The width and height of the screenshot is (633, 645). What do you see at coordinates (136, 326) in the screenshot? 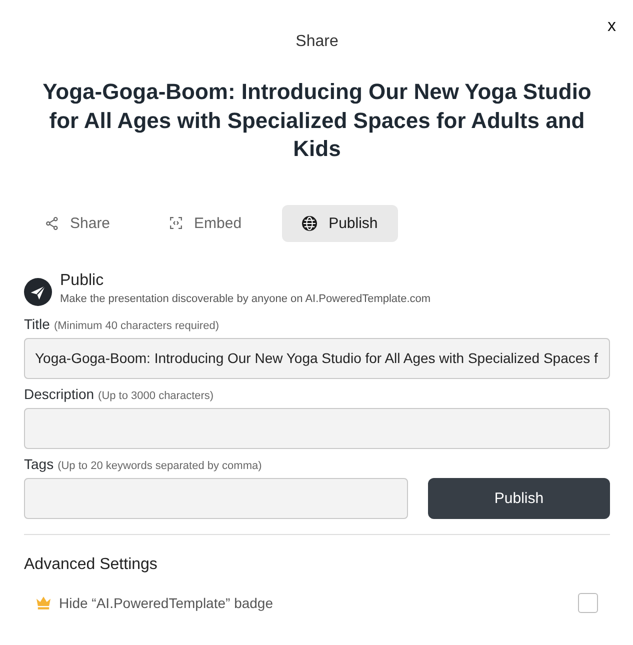
I see `field-hint: (Minimum 40 characters required)` at bounding box center [136, 326].